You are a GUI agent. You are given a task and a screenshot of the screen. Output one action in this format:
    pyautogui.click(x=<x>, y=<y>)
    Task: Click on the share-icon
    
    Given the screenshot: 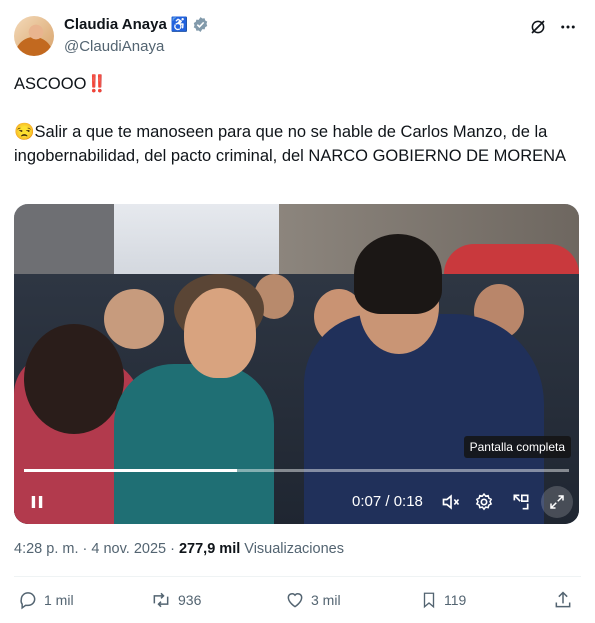 What is the action you would take?
    pyautogui.click(x=563, y=599)
    